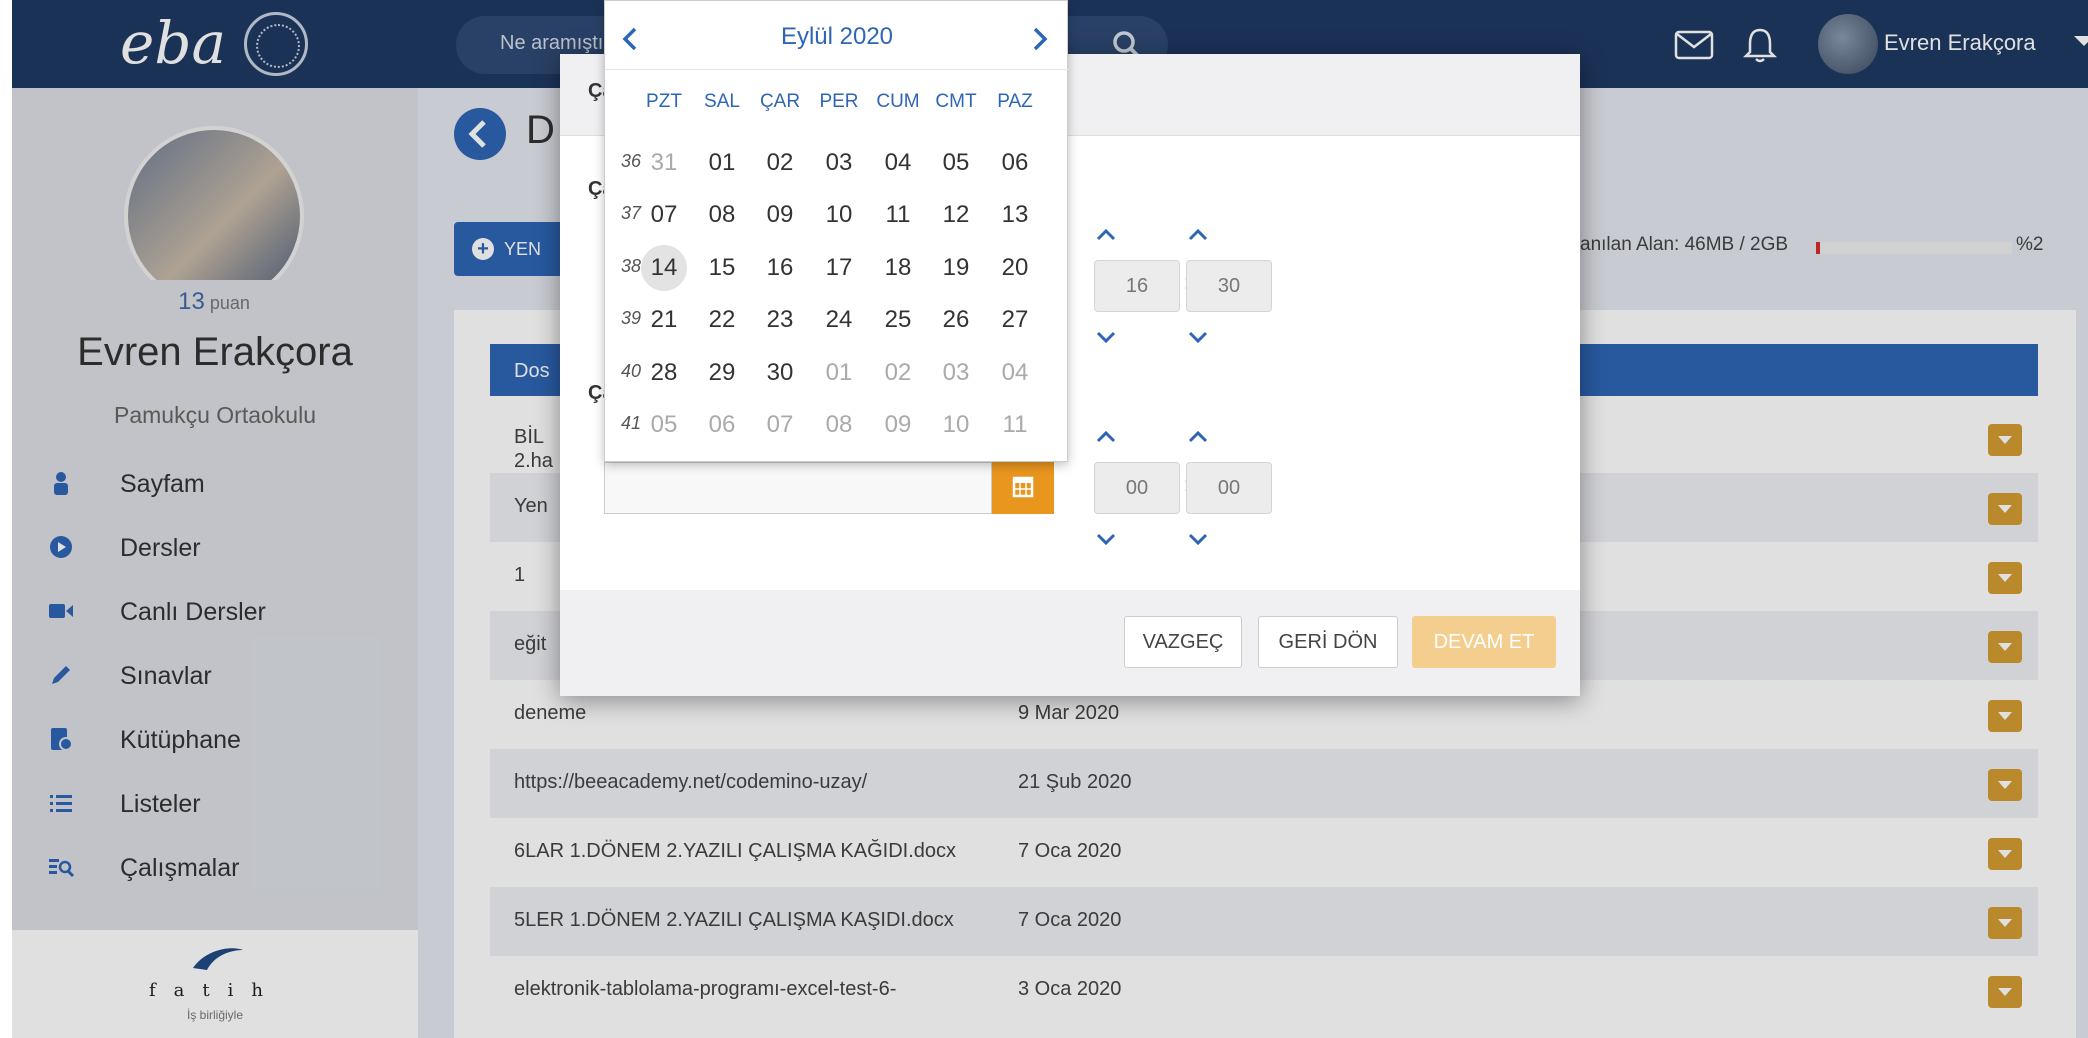  I want to click on cancel-button: VAZGEÇ, so click(1183, 642).